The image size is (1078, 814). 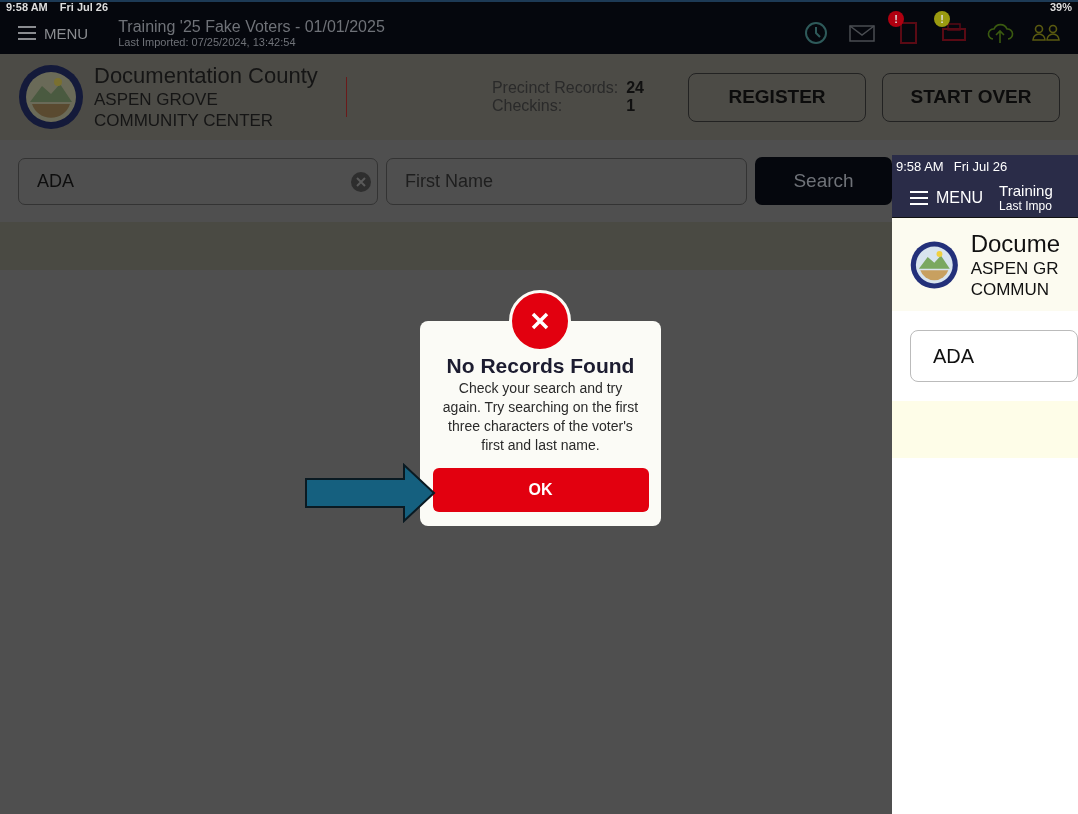 What do you see at coordinates (1060, 7) in the screenshot?
I see `battery-level: 39%` at bounding box center [1060, 7].